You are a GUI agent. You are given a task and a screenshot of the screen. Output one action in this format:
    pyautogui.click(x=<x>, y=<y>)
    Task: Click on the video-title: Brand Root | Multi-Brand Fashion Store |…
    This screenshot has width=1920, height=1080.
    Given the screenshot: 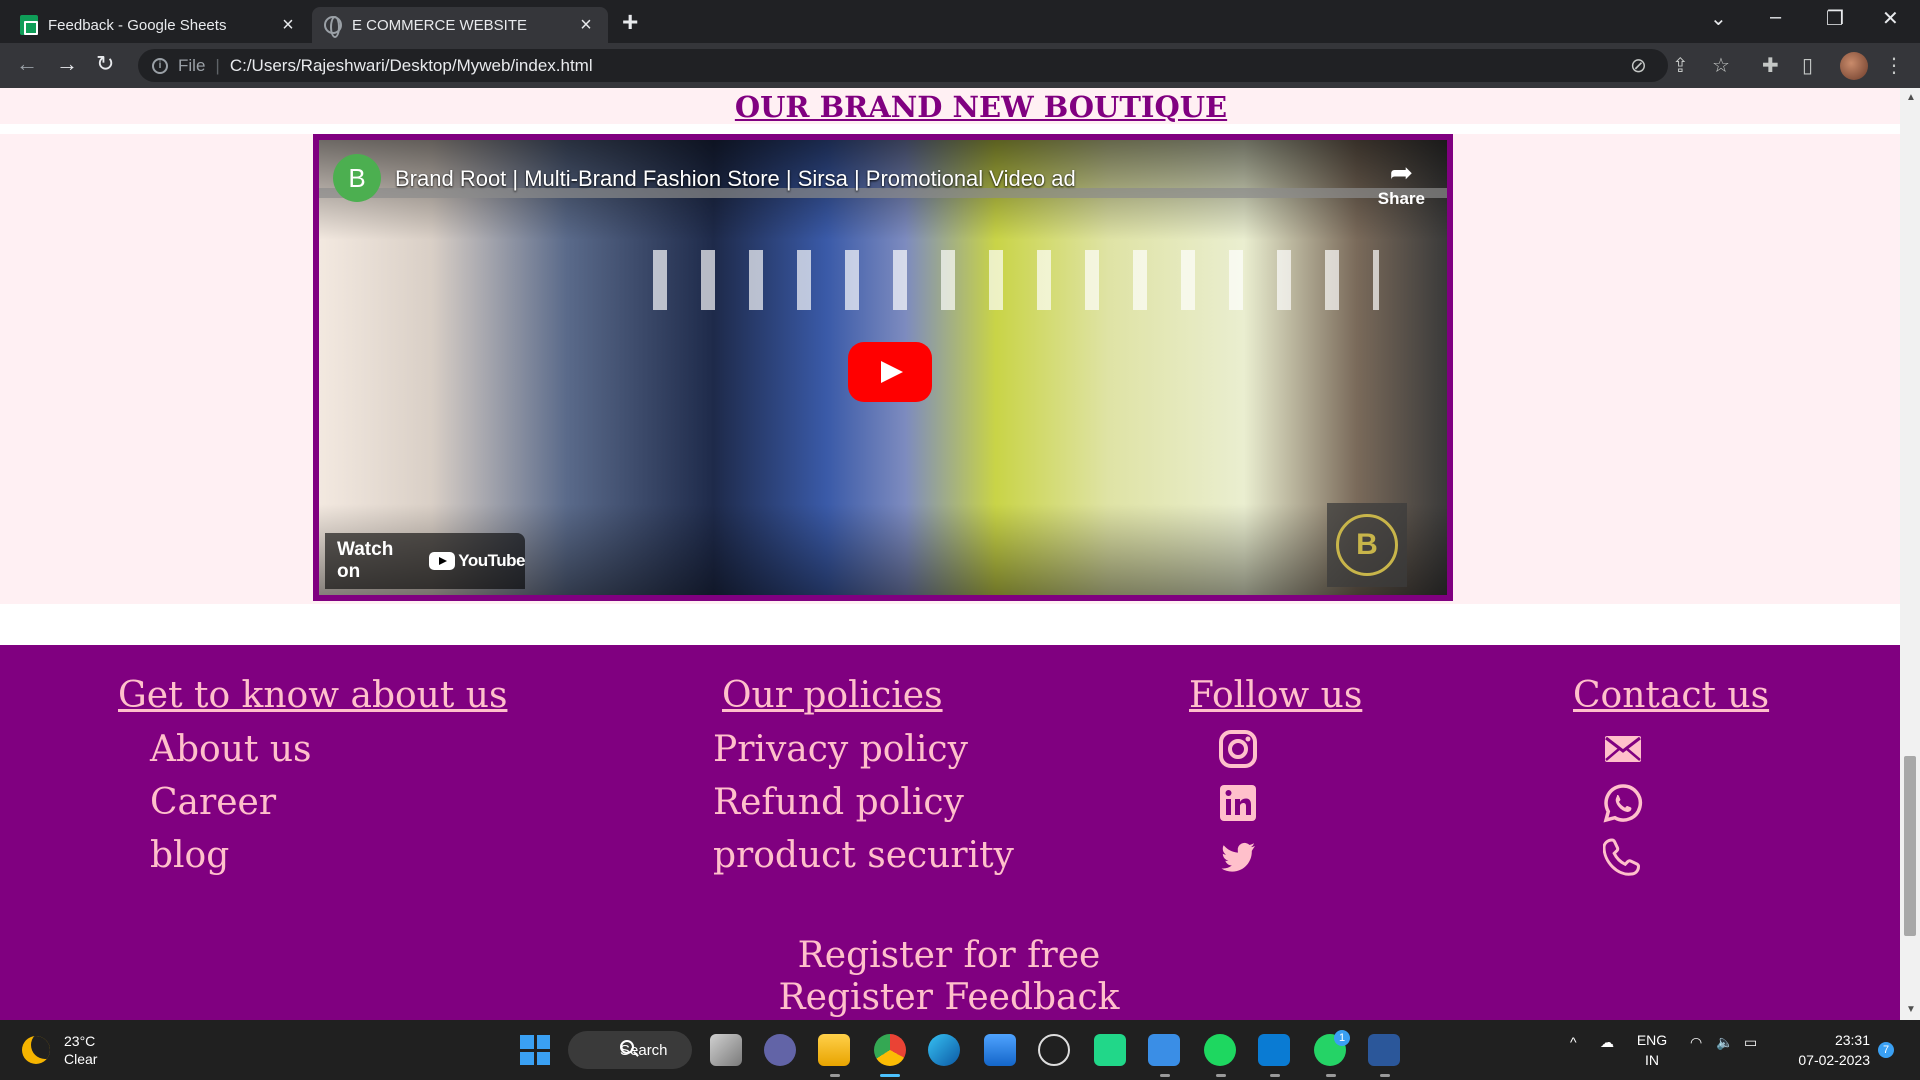 What is the action you would take?
    pyautogui.click(x=735, y=179)
    